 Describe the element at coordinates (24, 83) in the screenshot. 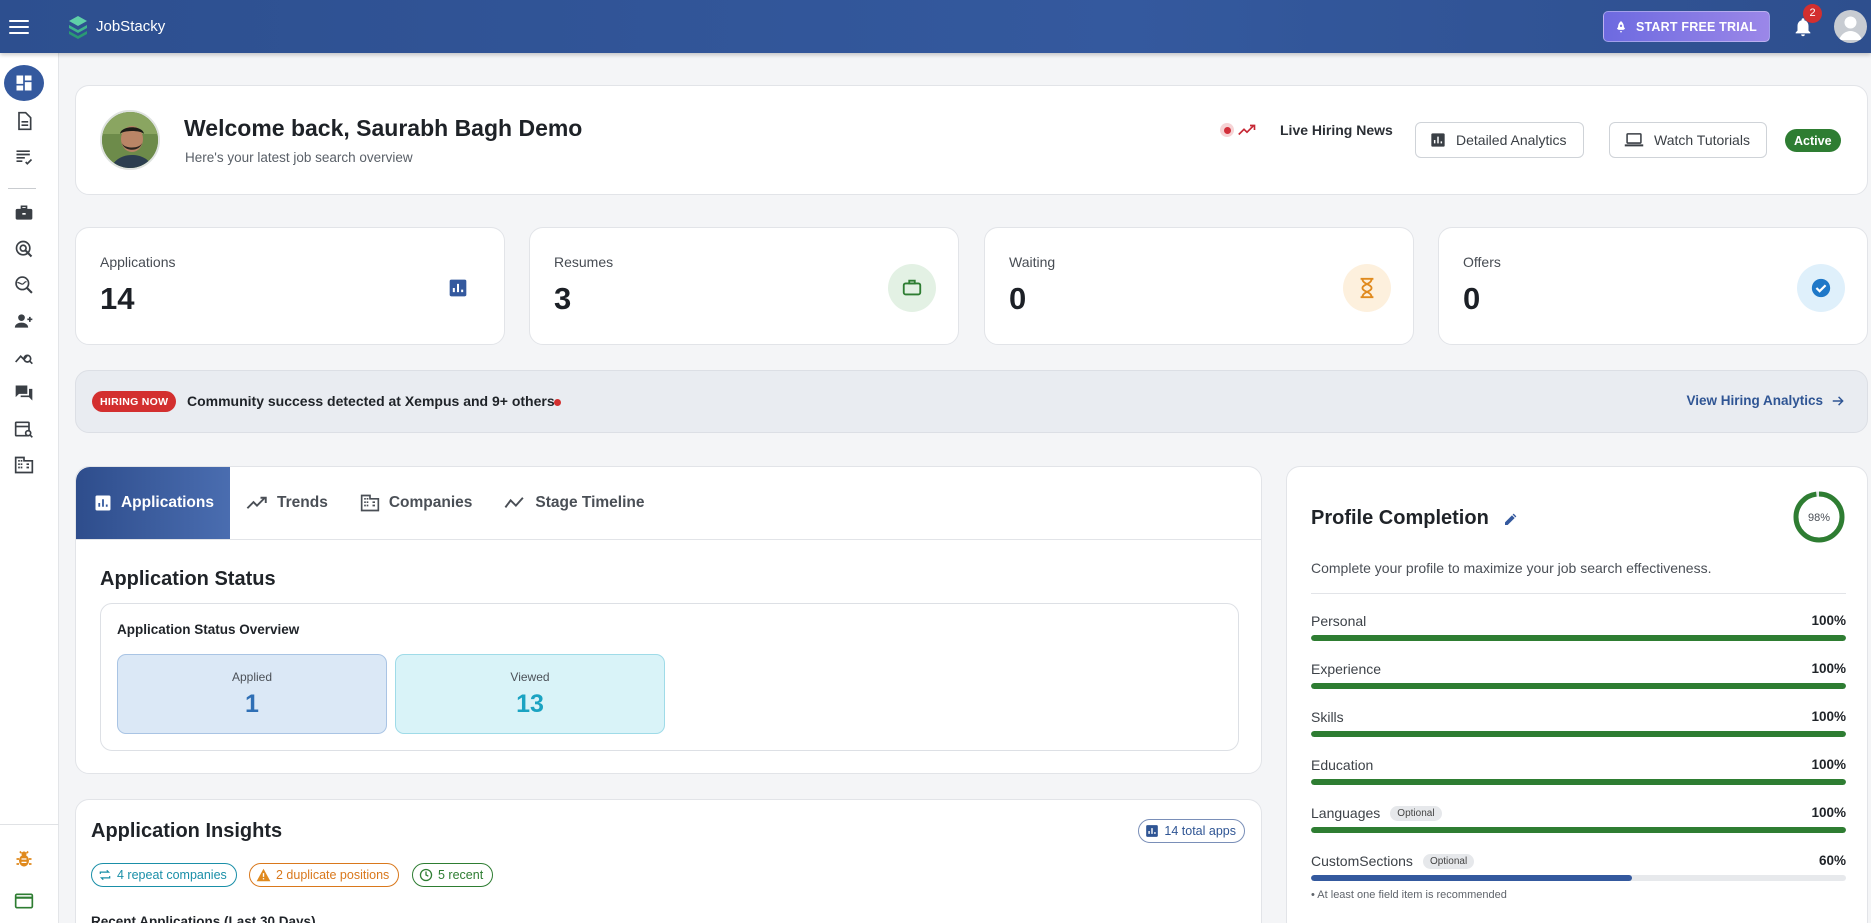

I see `sidebar-item-dashboard` at that location.